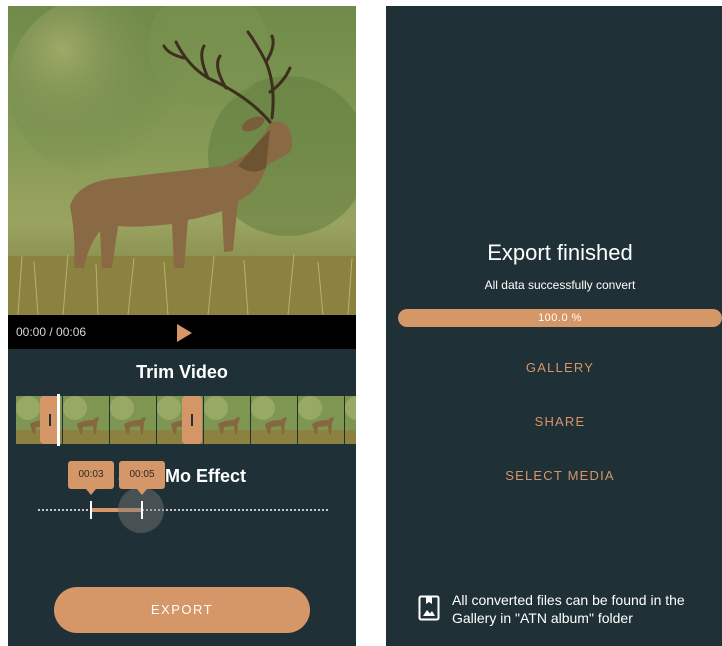  I want to click on export-progress-bar: 100.0 %, so click(560, 318).